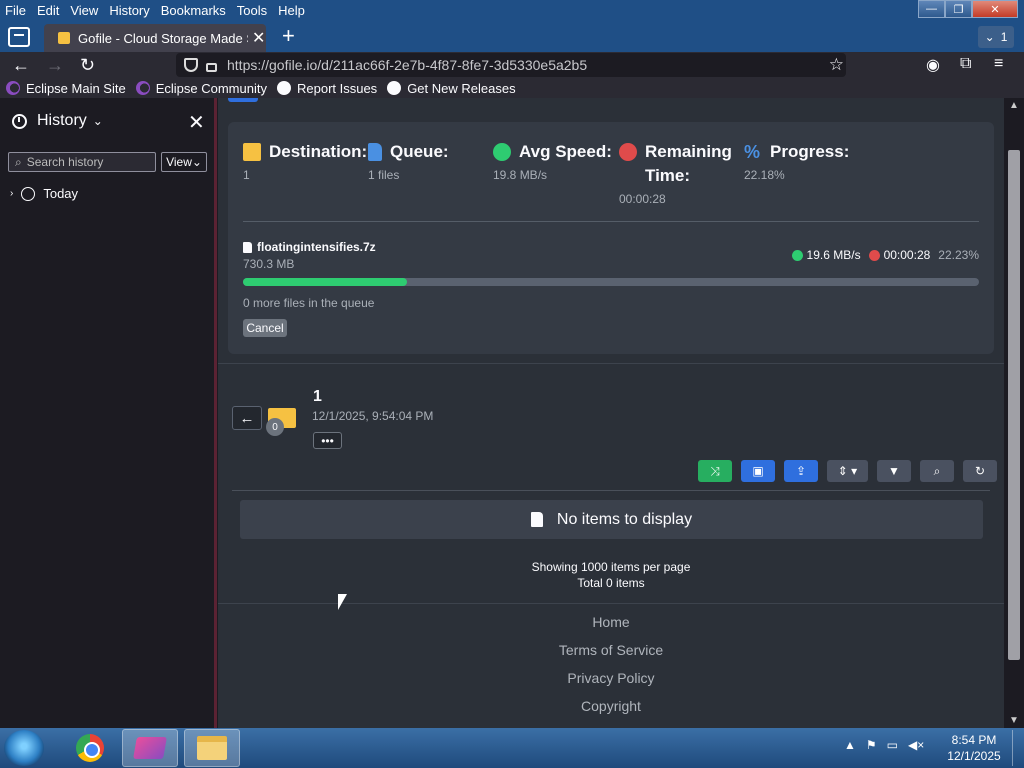 Image resolution: width=1024 pixels, height=768 pixels. Describe the element at coordinates (933, 65) in the screenshot. I see `account-icon: ◉` at that location.